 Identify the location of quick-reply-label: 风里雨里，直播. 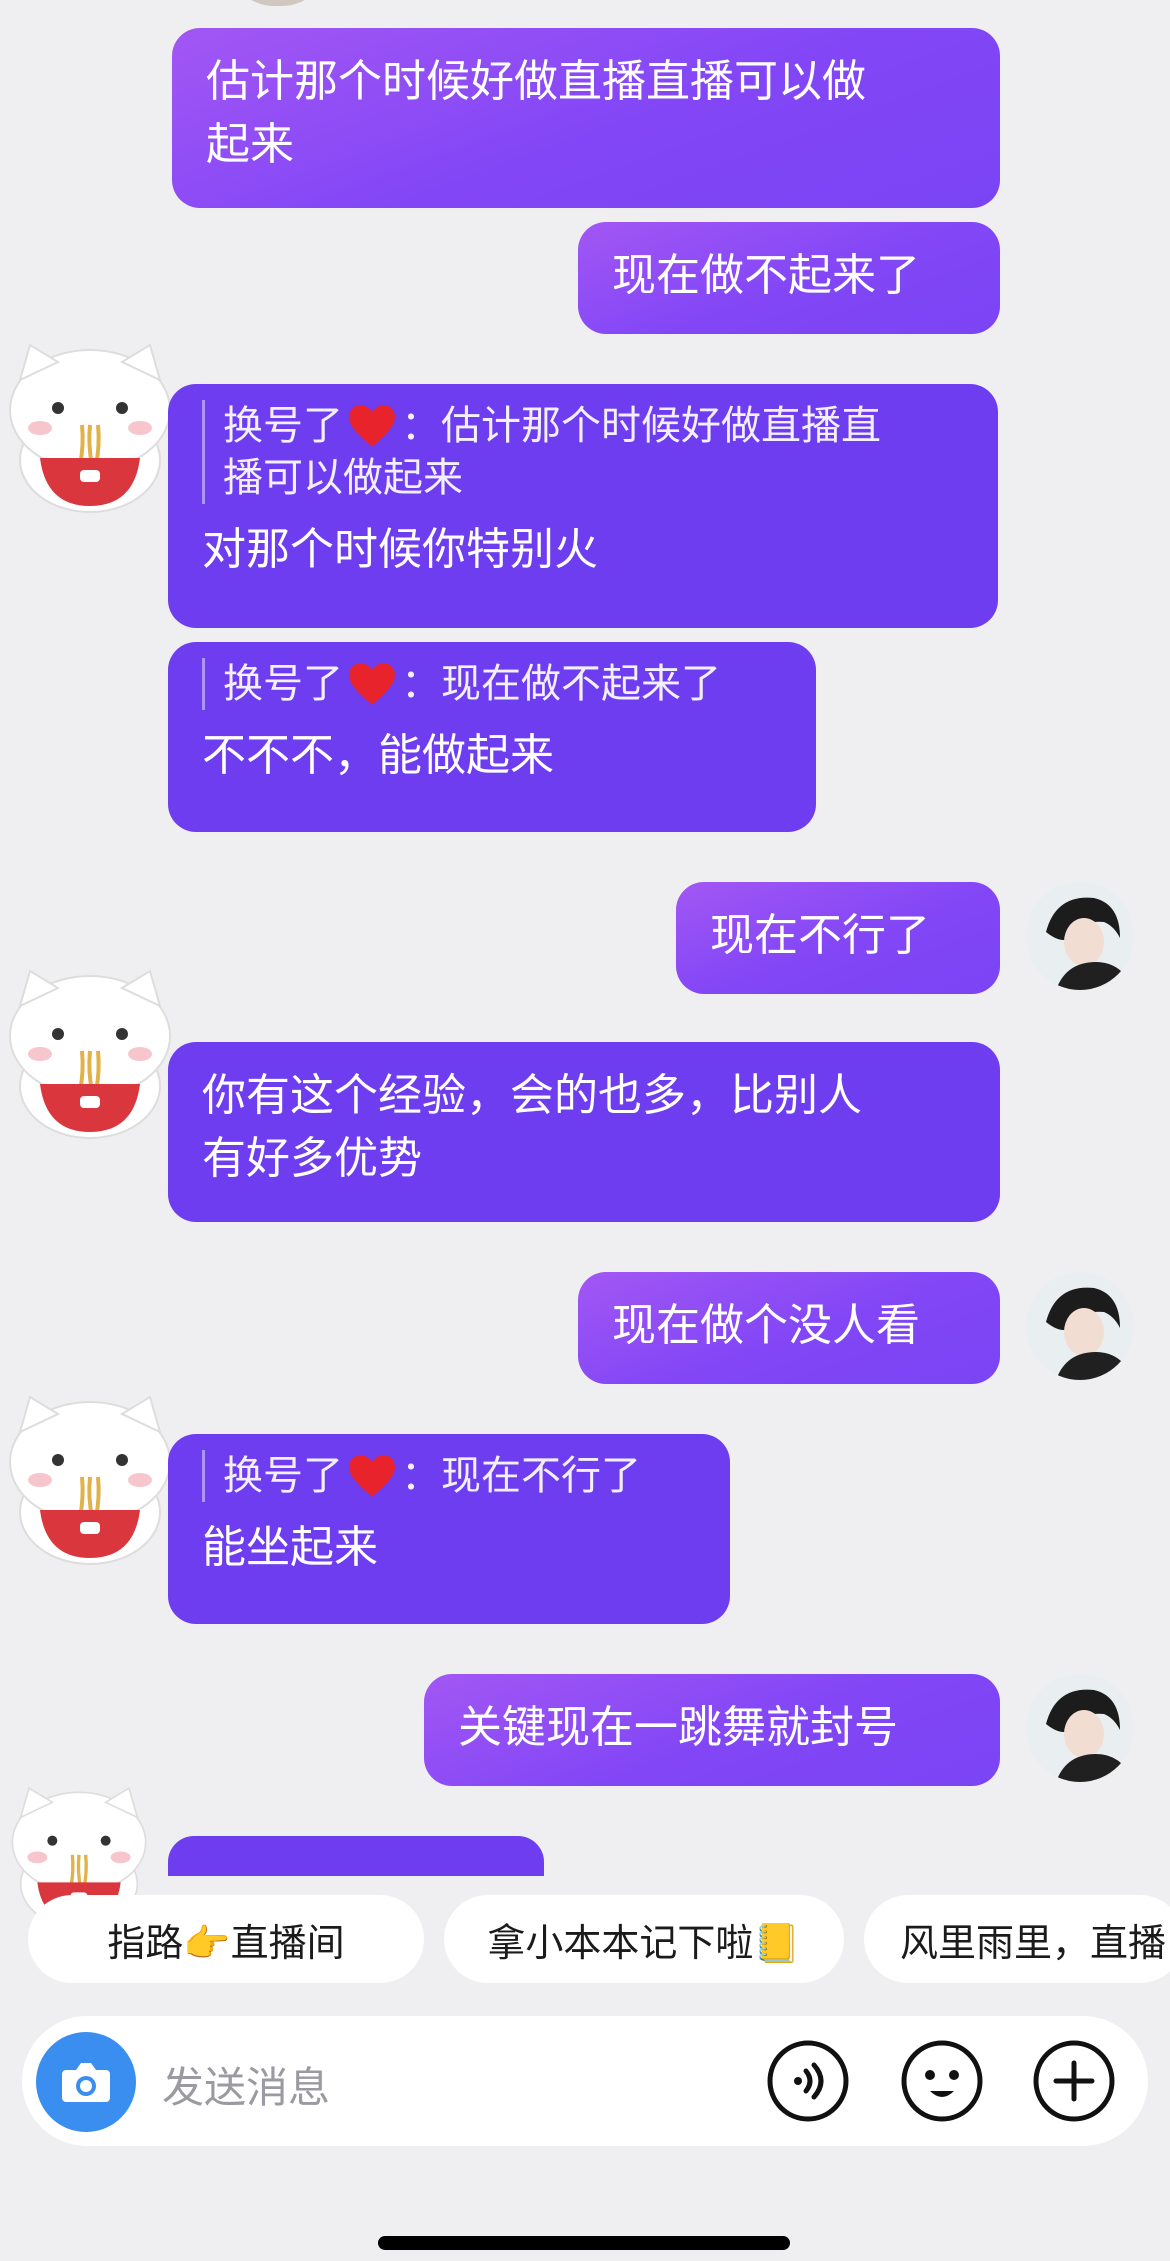
(1033, 1942).